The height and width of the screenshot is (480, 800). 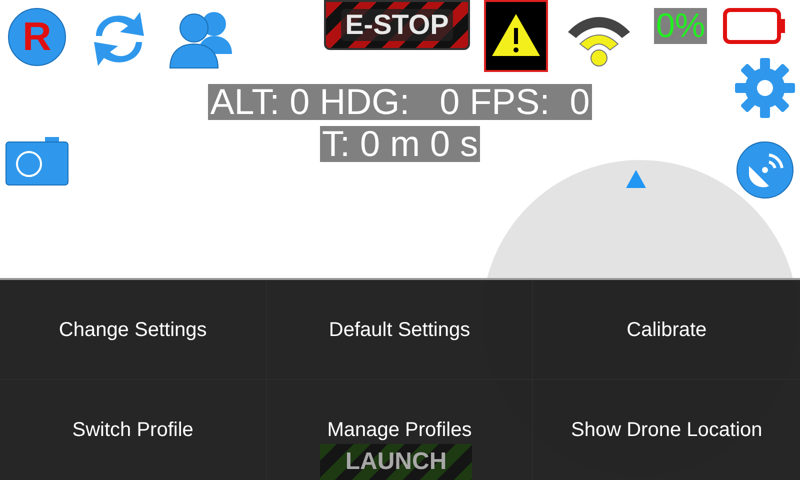 What do you see at coordinates (755, 26) in the screenshot?
I see `battery-icon` at bounding box center [755, 26].